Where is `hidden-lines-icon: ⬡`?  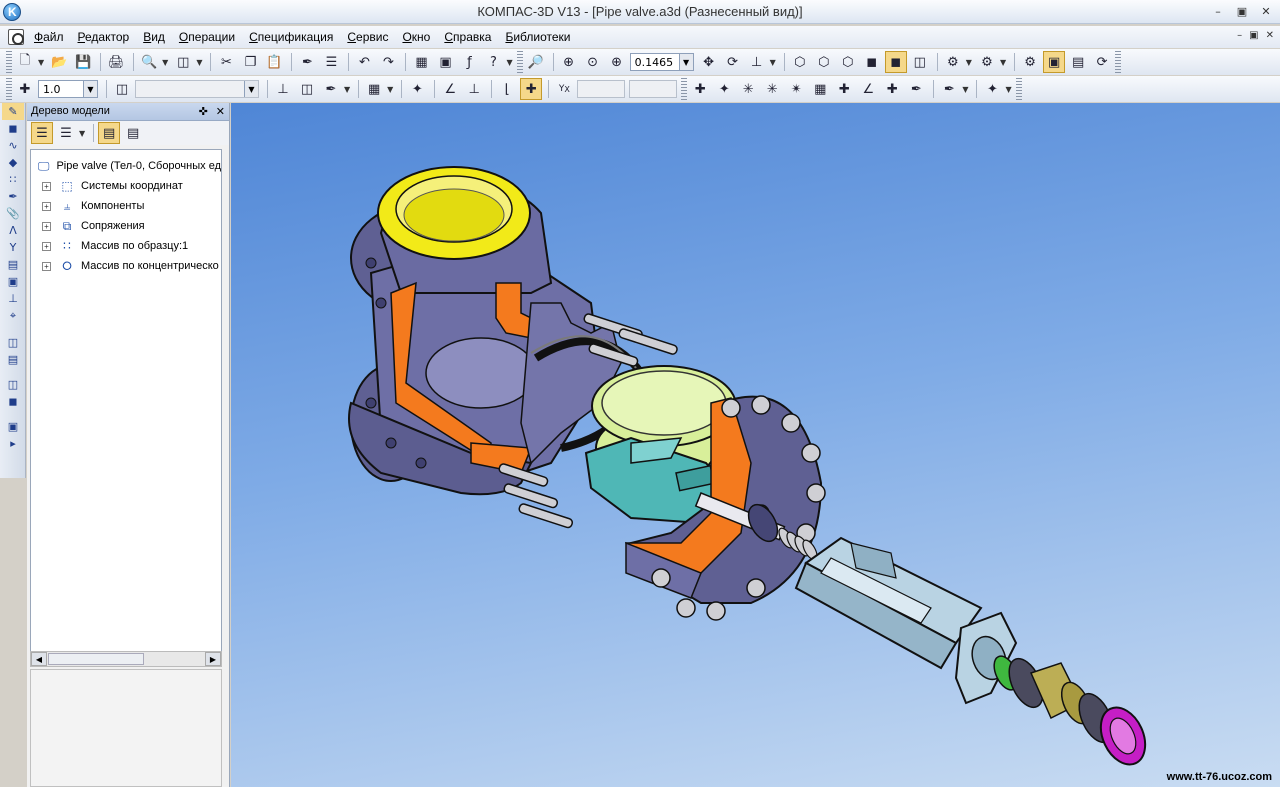
hidden-lines-icon: ⬡ is located at coordinates (824, 62).